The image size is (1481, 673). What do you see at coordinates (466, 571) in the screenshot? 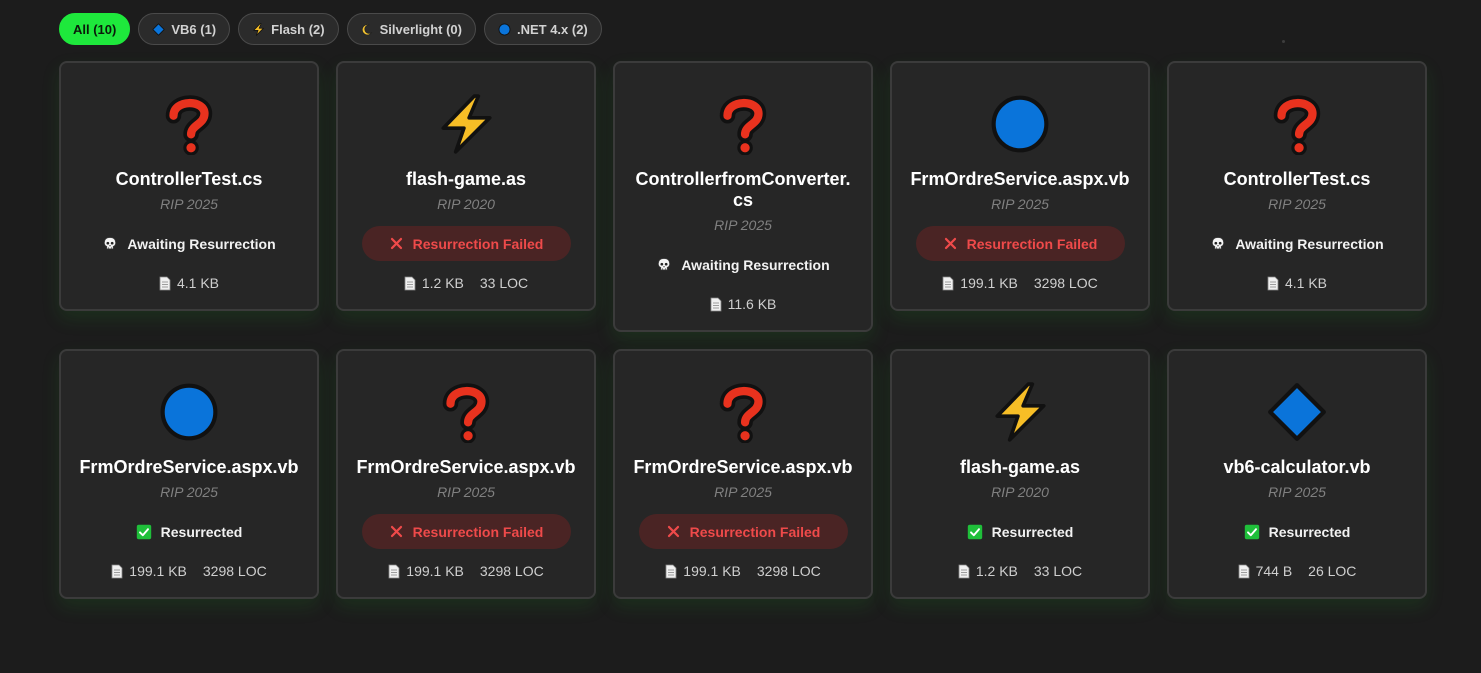
I see `file-meta: 199.1 KB 3298 LOC` at bounding box center [466, 571].